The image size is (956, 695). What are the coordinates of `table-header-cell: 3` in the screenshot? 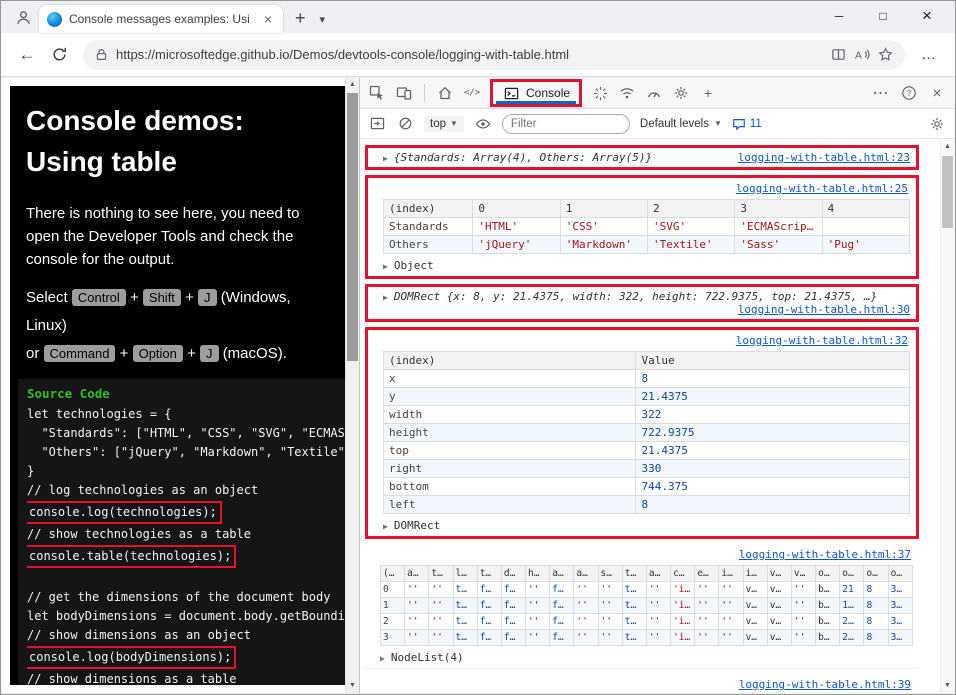 It's located at (778, 208).